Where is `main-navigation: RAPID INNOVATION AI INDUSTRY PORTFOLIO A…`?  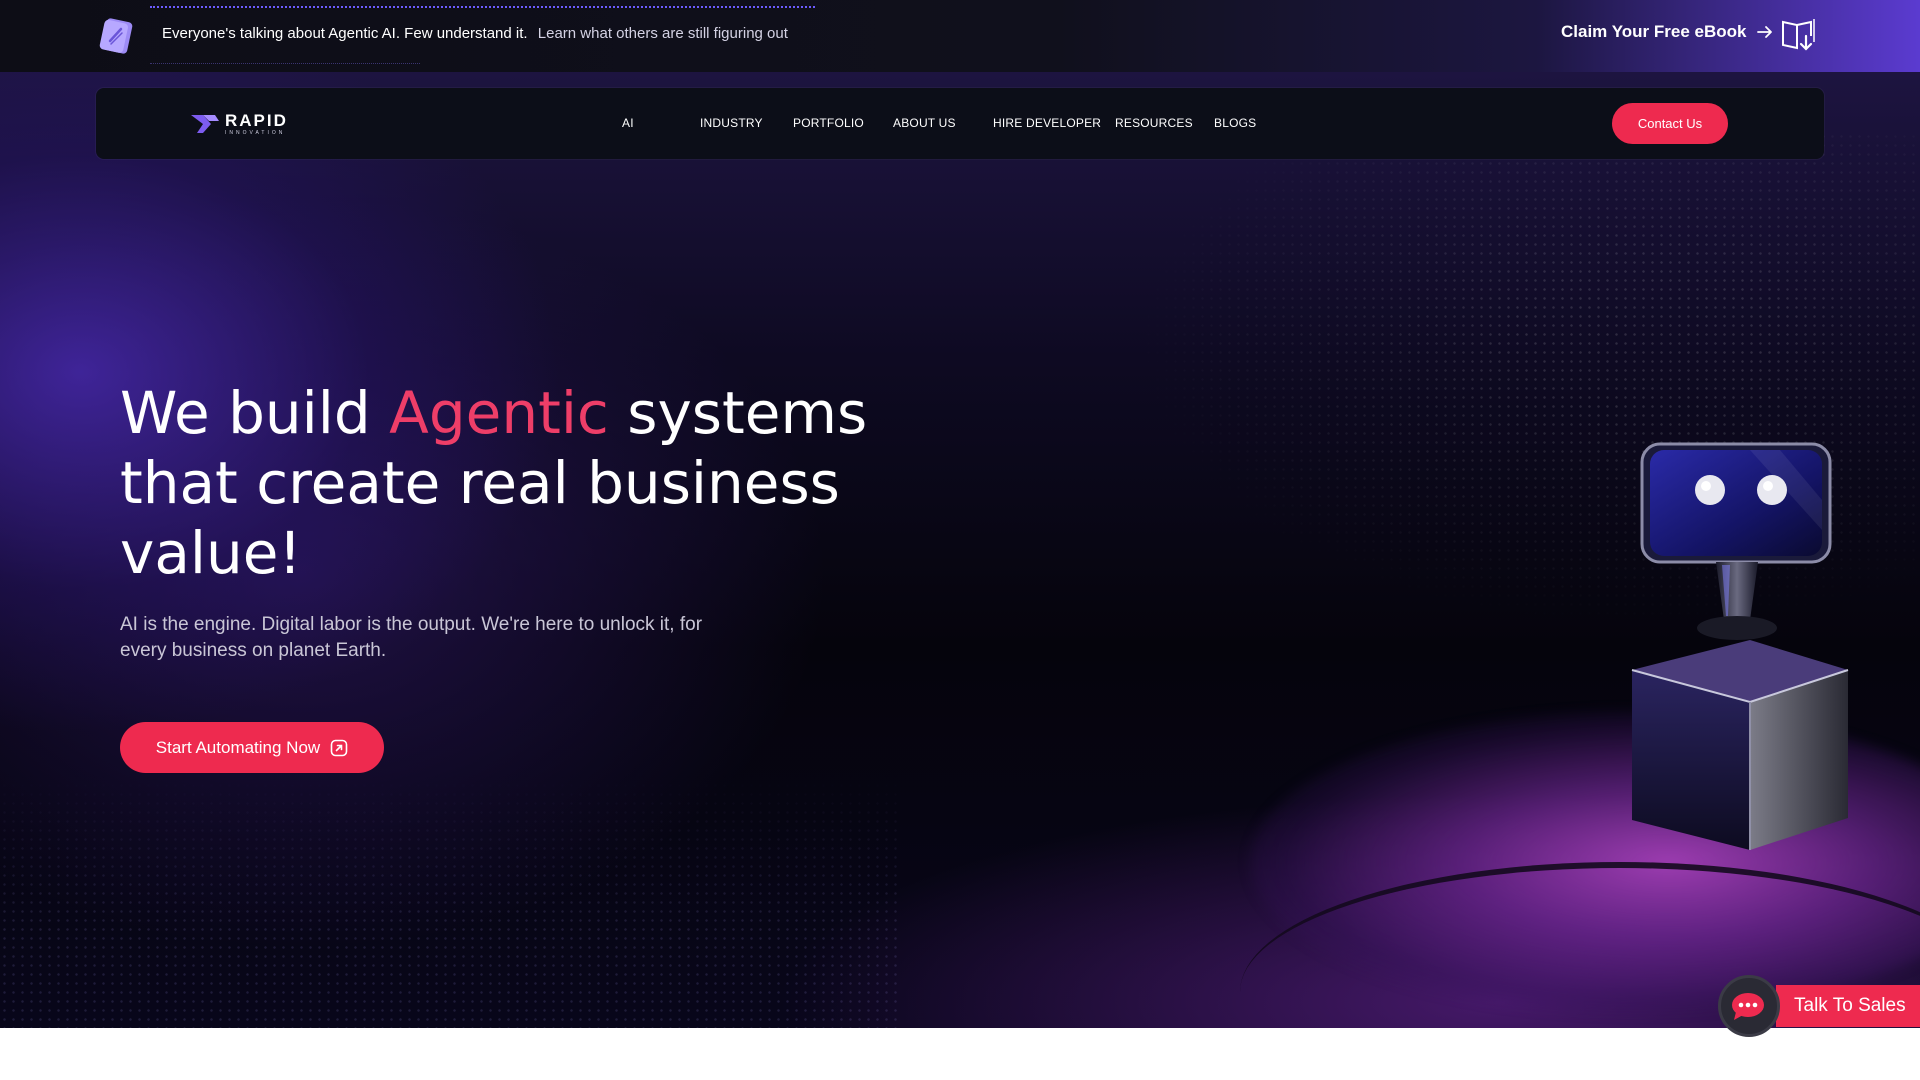 main-navigation: RAPID INNOVATION AI INDUSTRY PORTFOLIO A… is located at coordinates (960, 123).